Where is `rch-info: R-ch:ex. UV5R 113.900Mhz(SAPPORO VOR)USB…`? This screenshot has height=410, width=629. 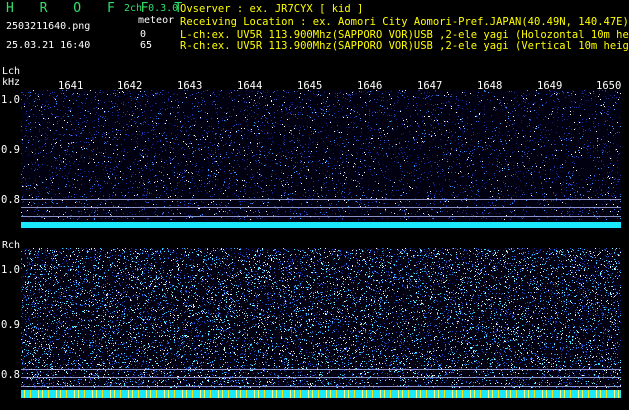
rch-info: R-ch:ex. UV5R 113.900Mhz(SAPPORO VOR)USB… is located at coordinates (404, 46).